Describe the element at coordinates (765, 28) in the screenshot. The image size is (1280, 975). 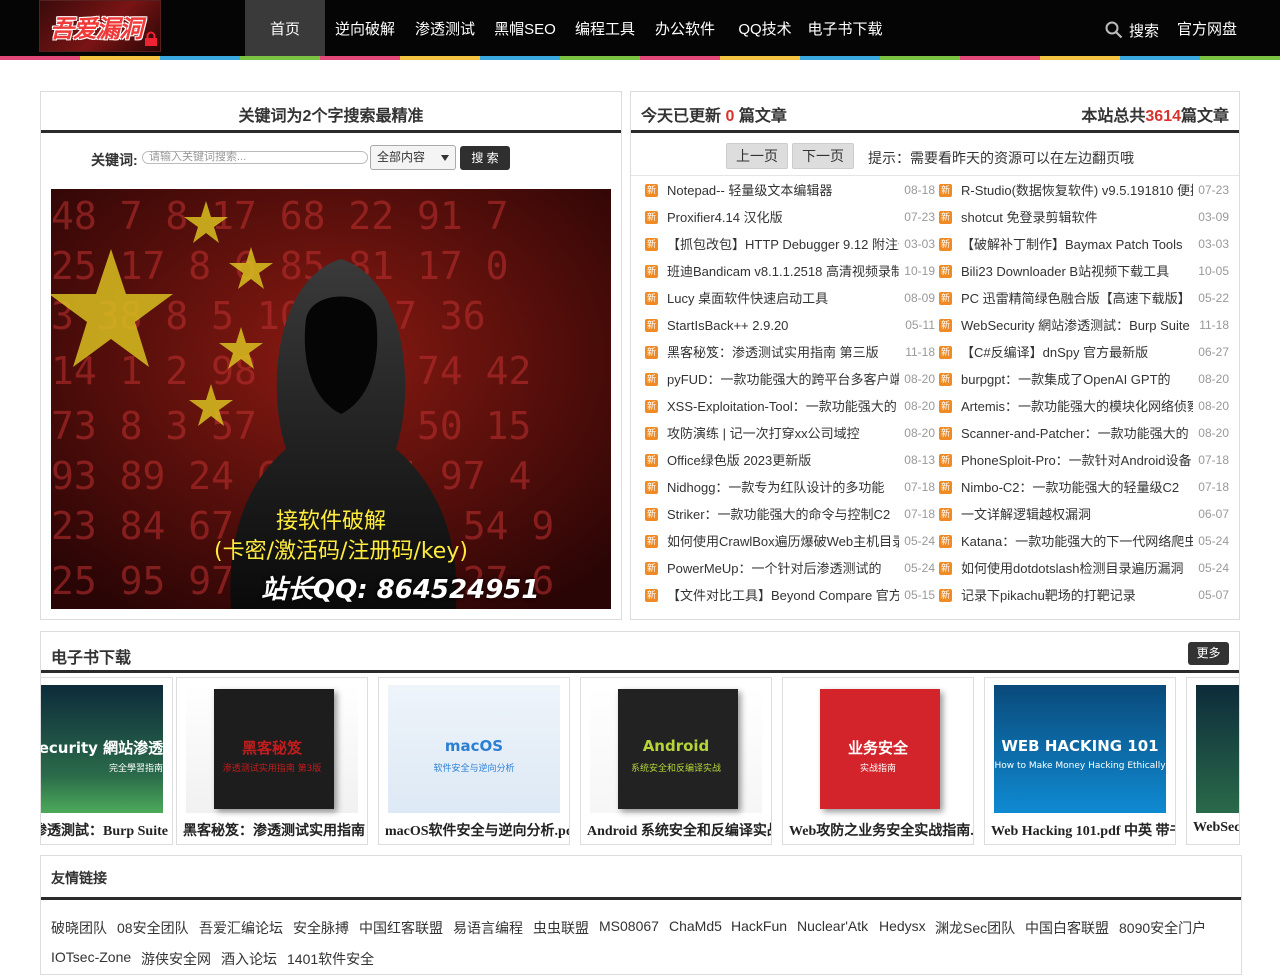
I see `nav-qq-tech: QQ技术` at that location.